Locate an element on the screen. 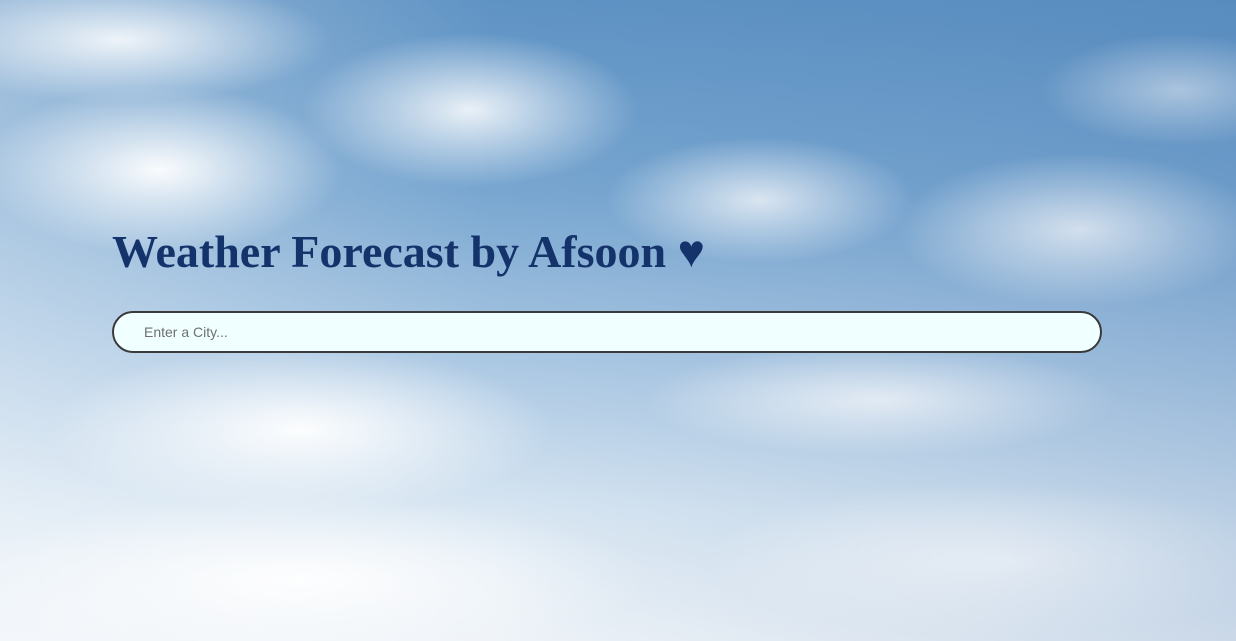  page-title: Weather Forecast by Afsoon ♥ is located at coordinates (408, 251).